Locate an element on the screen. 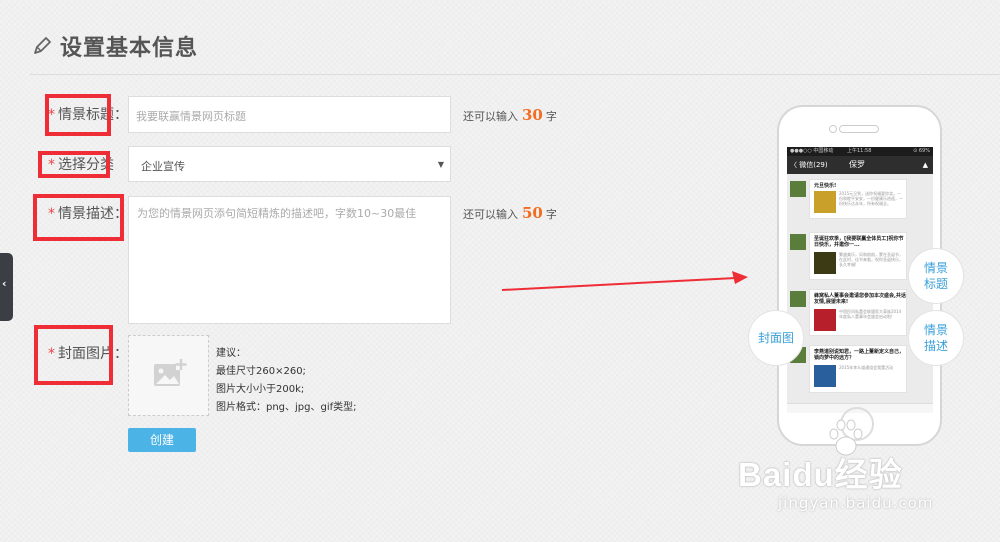 Image resolution: width=1000 pixels, height=542 pixels. annotation-box-category is located at coordinates (74, 164).